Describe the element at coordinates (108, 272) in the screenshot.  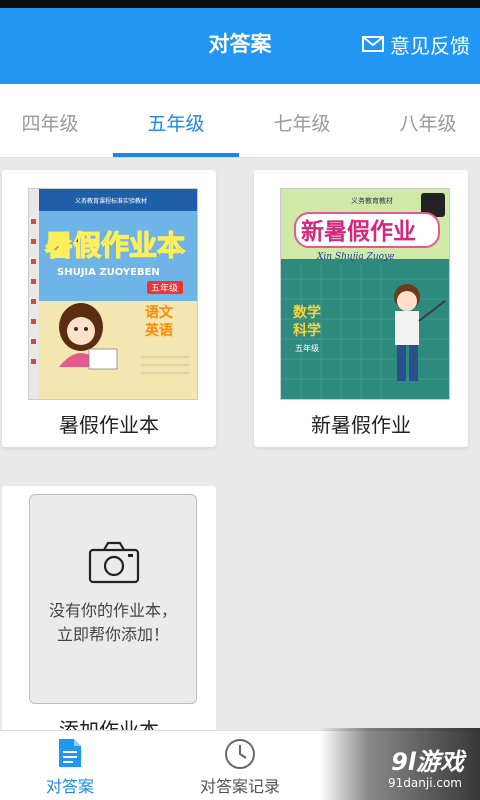
I see `cover-pinyin: SHUJIA ZUOYEBEN` at that location.